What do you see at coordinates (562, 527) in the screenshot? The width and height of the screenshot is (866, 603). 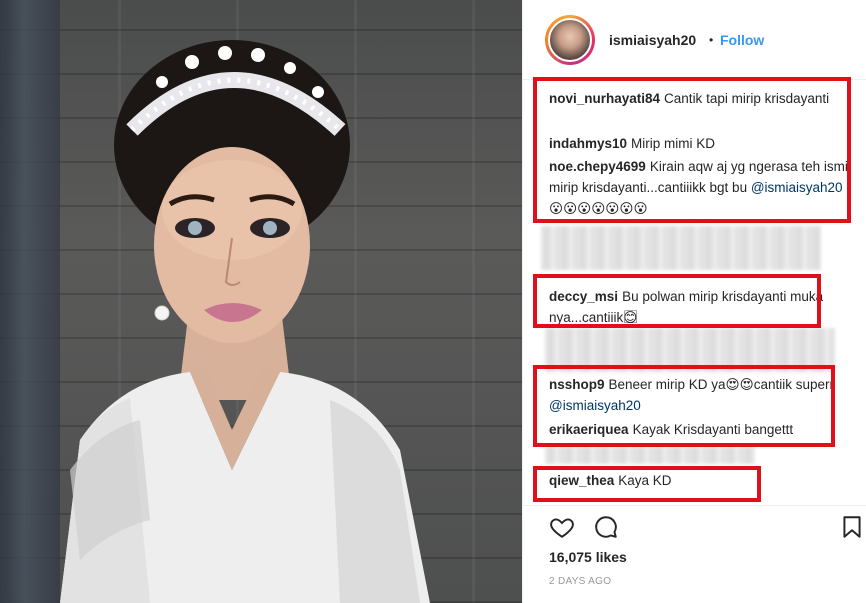 I see `heart-icon` at bounding box center [562, 527].